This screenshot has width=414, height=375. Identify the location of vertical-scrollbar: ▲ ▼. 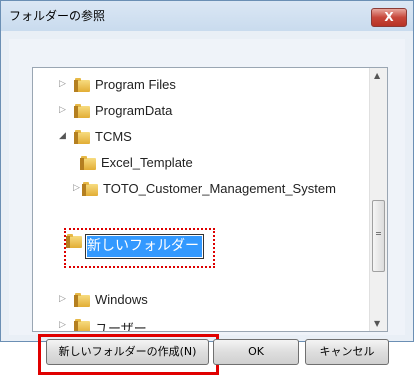
(378, 199).